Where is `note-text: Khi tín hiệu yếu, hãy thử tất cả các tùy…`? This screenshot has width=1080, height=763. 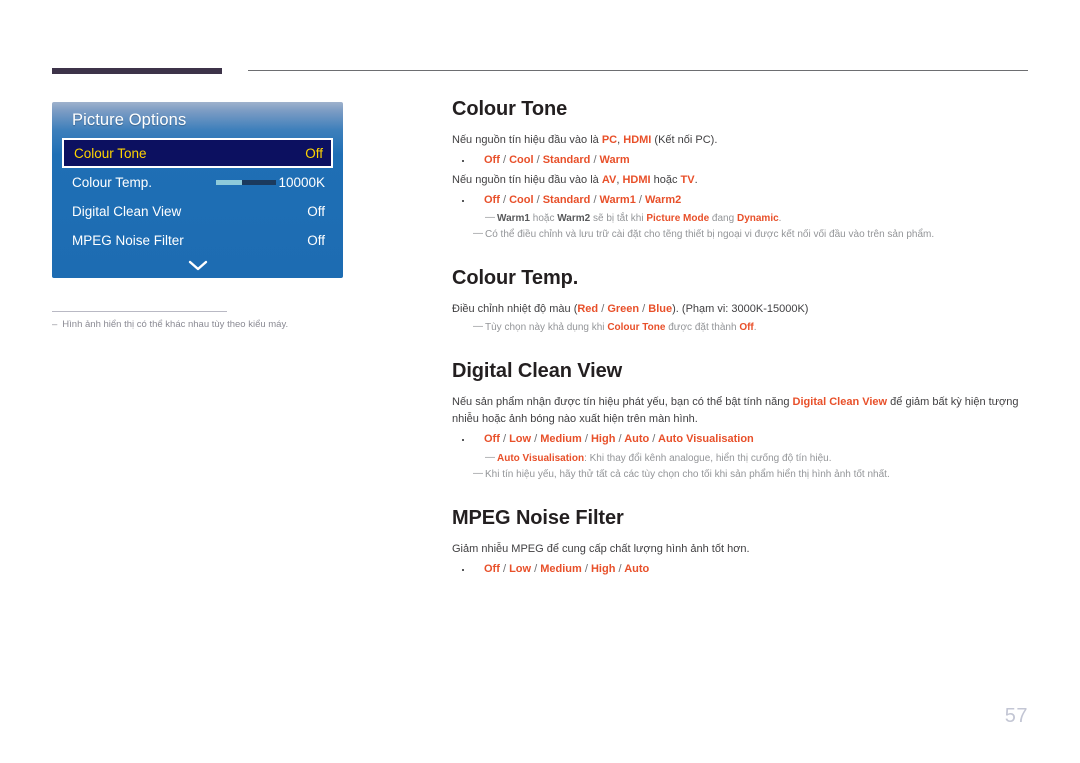
note-text: Khi tín hiệu yếu, hãy thử tất cả các tùy… is located at coordinates (687, 474).